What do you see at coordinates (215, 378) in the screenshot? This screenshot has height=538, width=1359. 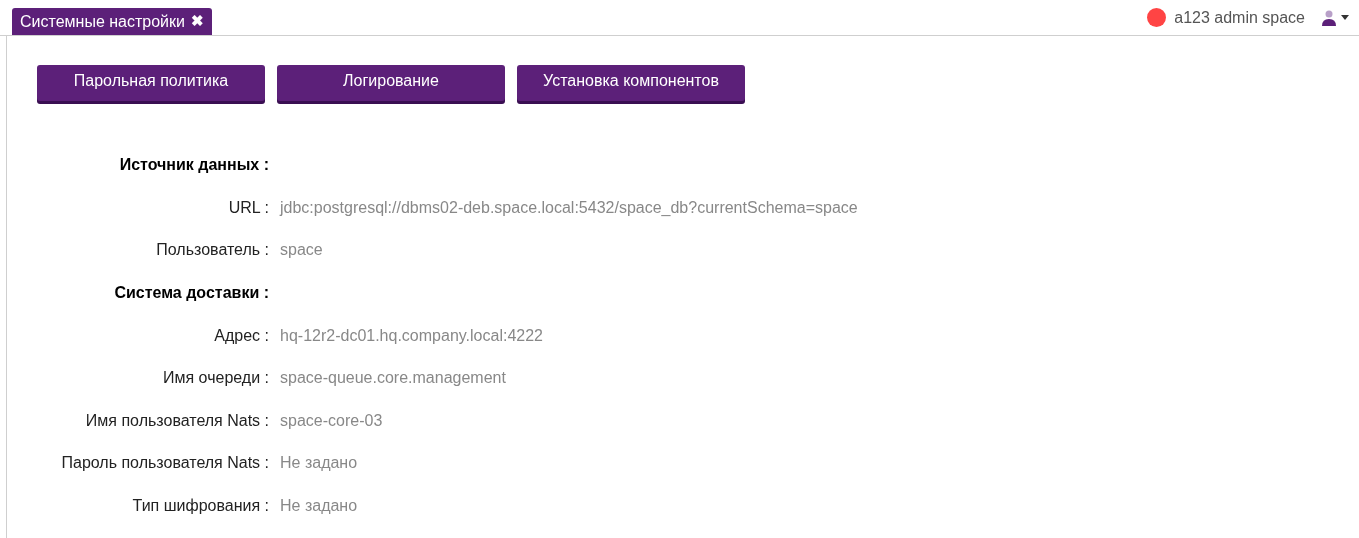 I see `field-label: Имя очереди :` at bounding box center [215, 378].